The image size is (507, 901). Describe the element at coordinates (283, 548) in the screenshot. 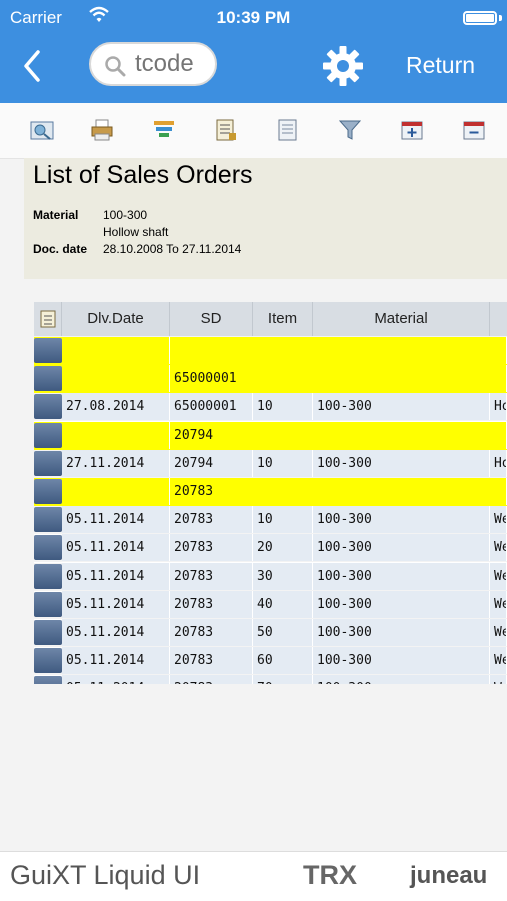

I see `cell-item: 20` at that location.